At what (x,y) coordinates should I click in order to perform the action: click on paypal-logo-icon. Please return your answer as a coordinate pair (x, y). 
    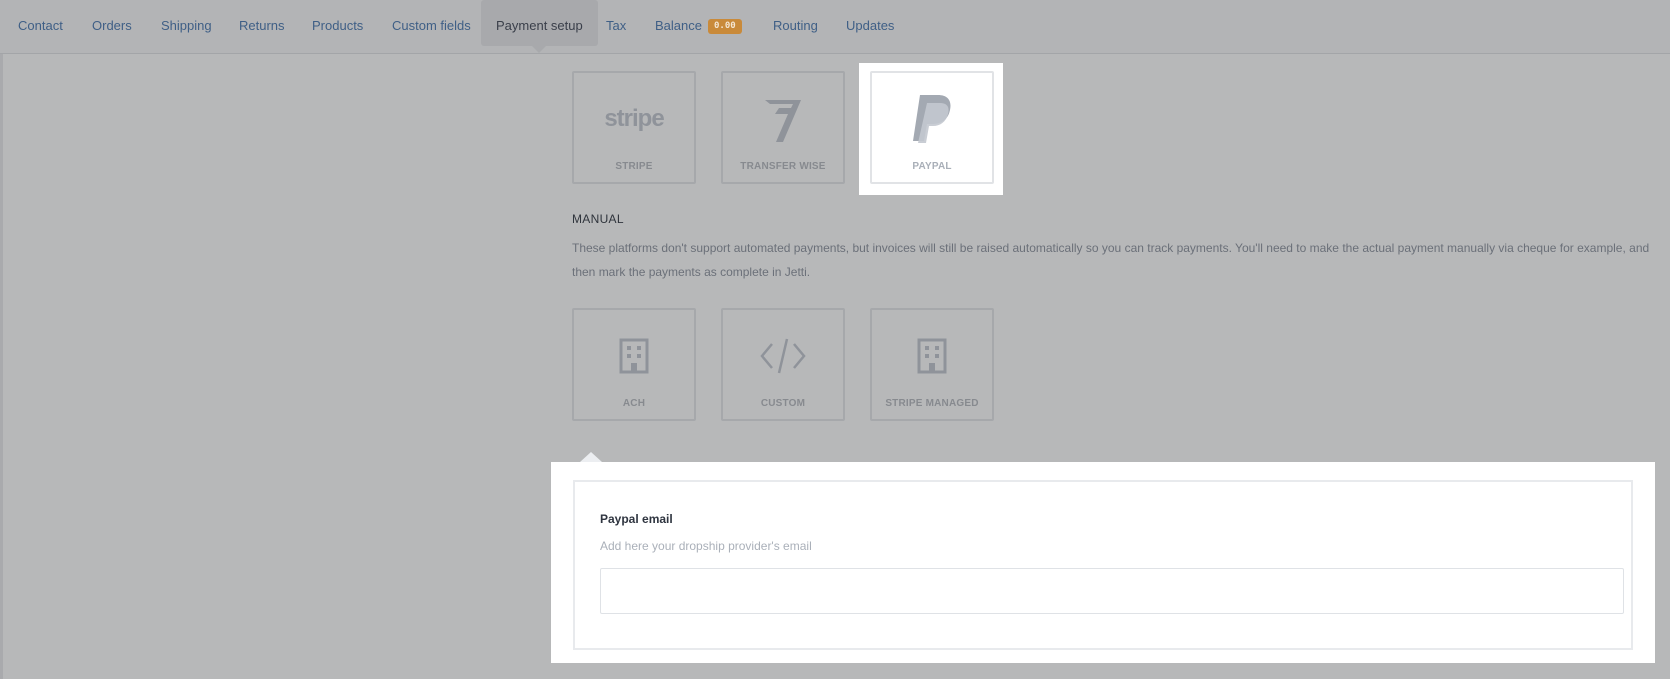
    Looking at the image, I should click on (932, 119).